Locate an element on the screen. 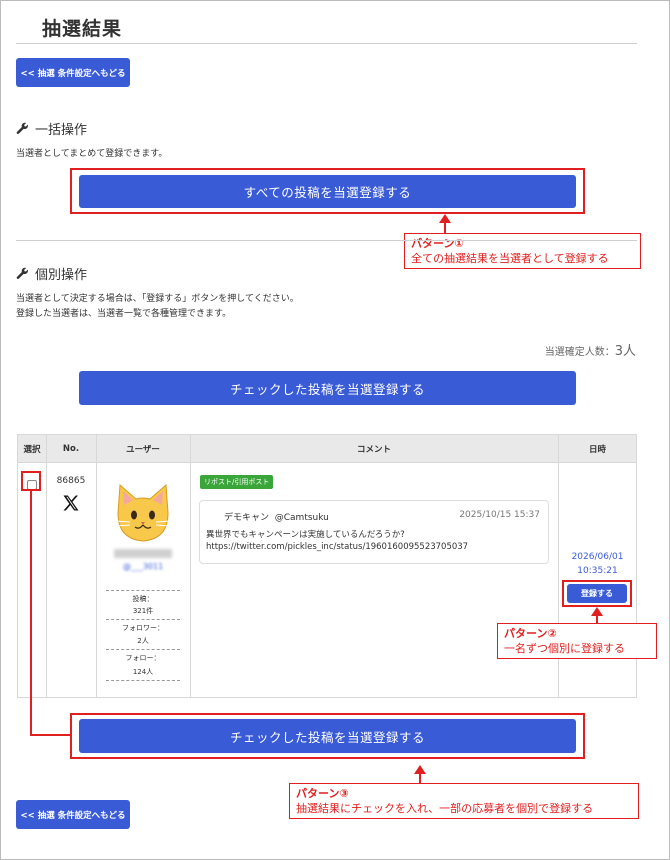 The image size is (670, 860). pattern3-horizontal-connector is located at coordinates (50, 735).